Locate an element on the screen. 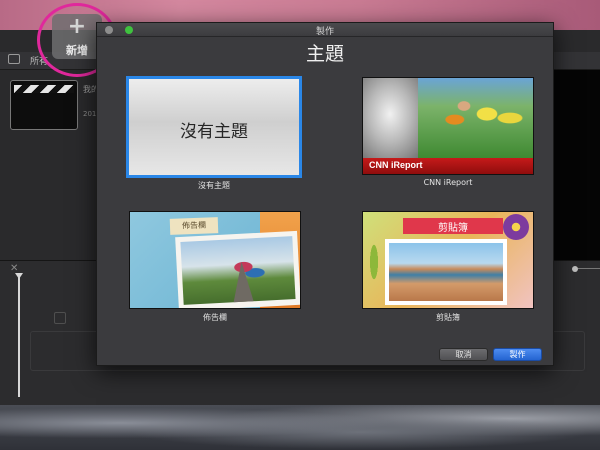 The image size is (600, 450). cancel-button: 取消 is located at coordinates (463, 354).